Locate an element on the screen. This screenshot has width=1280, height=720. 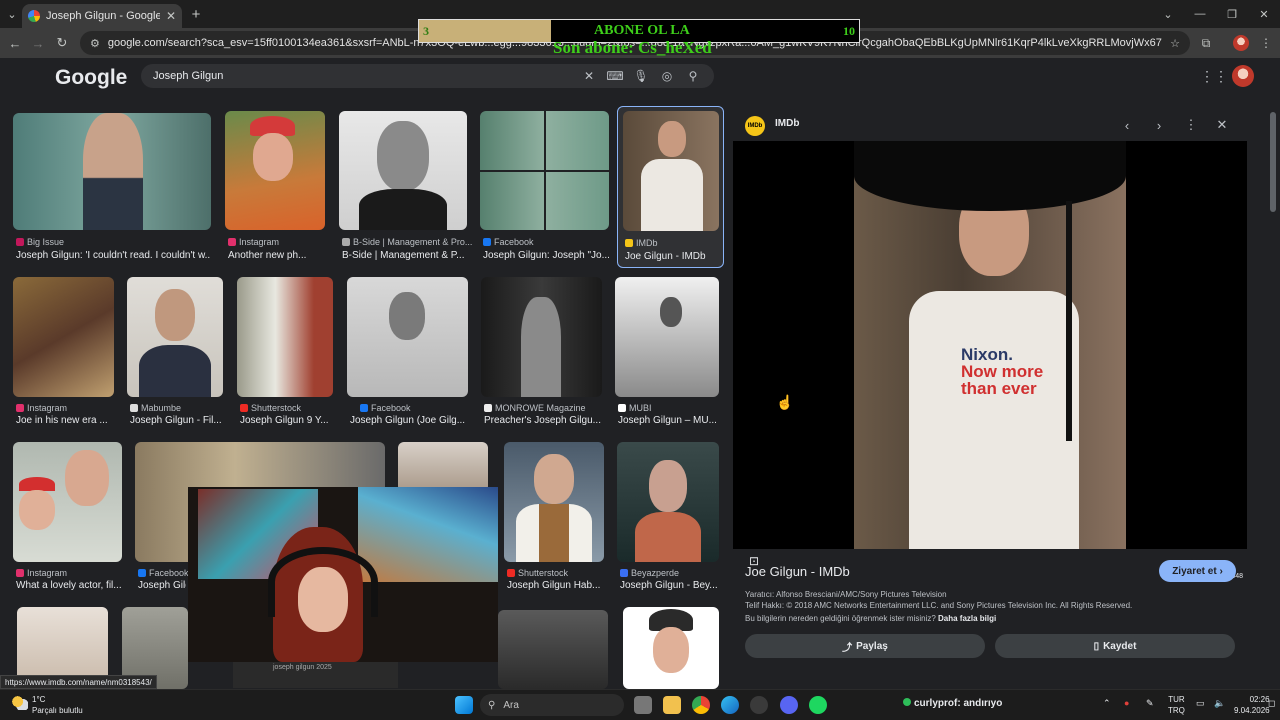
close-preview-icon: ✕ is located at coordinates (1222, 125).